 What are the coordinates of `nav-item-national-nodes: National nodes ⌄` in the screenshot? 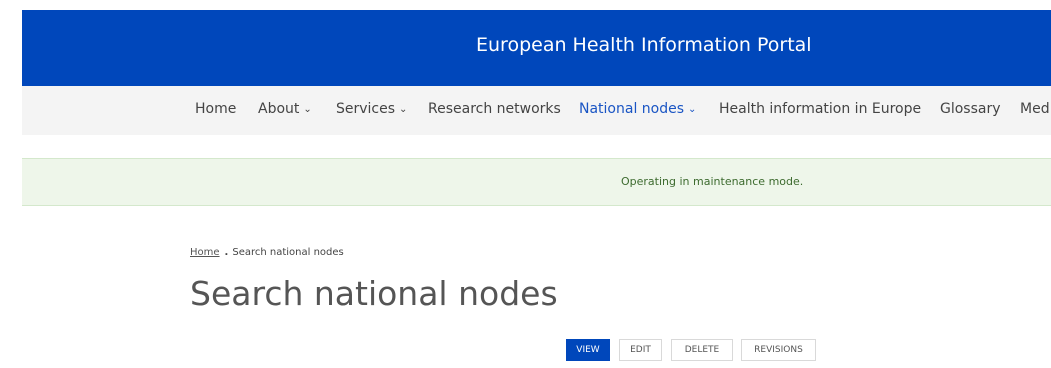 It's located at (637, 109).